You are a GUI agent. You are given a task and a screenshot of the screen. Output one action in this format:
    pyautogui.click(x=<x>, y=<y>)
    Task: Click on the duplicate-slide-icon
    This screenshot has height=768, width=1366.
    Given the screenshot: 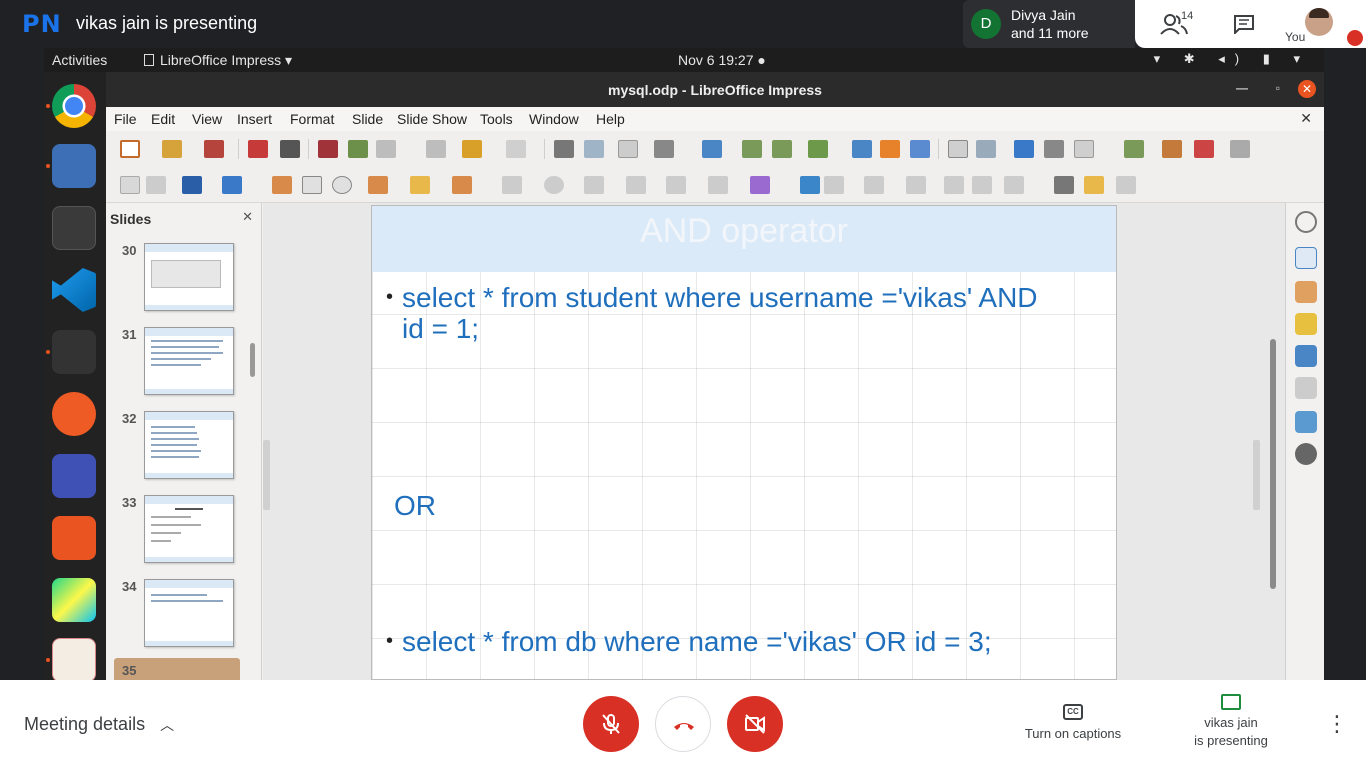 What is the action you would take?
    pyautogui.click(x=782, y=149)
    